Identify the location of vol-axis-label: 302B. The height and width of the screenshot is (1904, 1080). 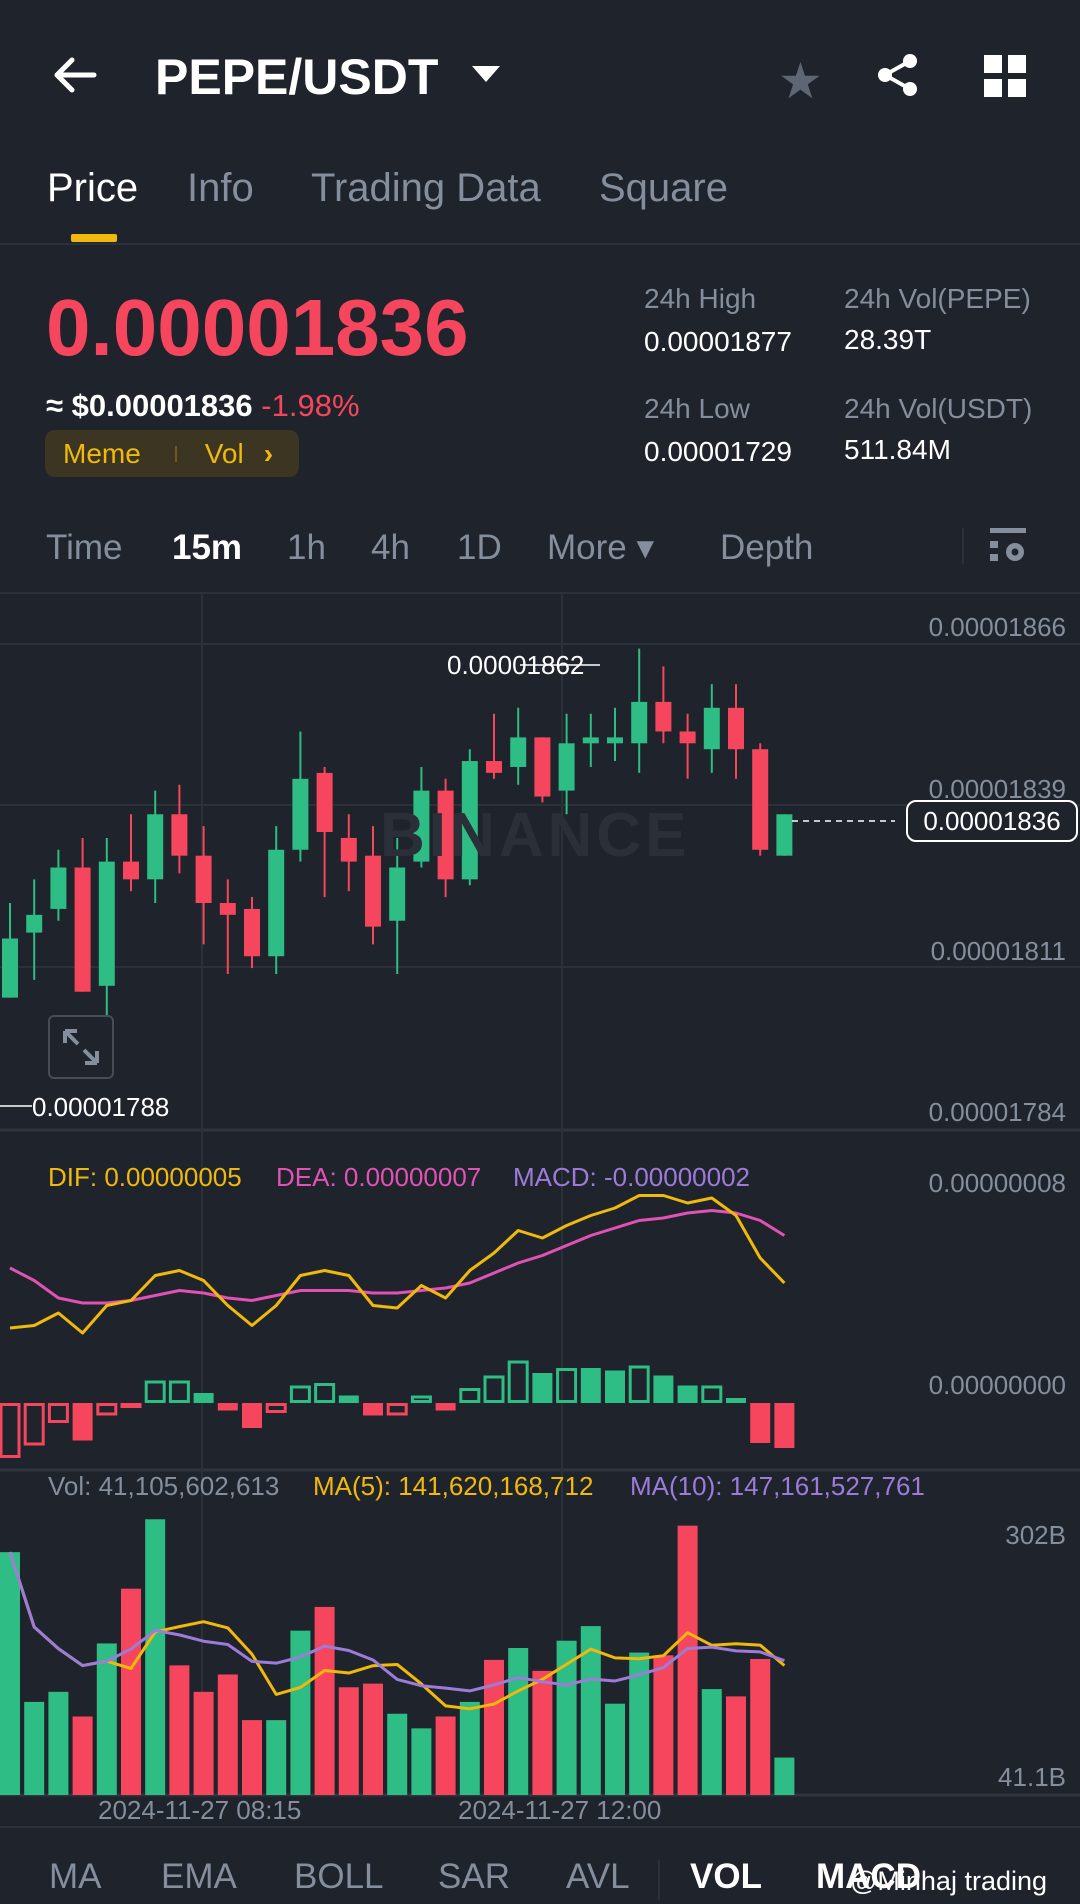
(1035, 1535).